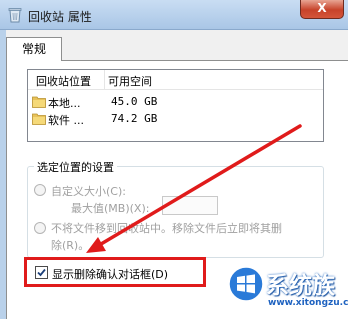 This screenshot has height=319, width=348. I want to click on watermark-url: www.xitongzu.com, so click(308, 303).